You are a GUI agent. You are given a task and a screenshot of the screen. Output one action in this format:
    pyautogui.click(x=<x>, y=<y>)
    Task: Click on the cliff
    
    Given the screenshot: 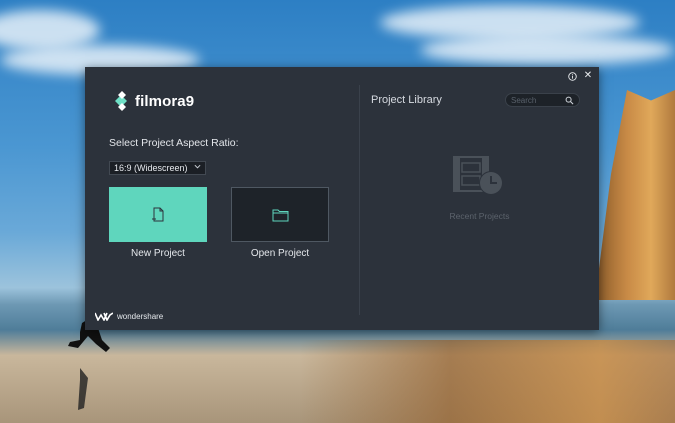 What is the action you would take?
    pyautogui.click(x=635, y=195)
    